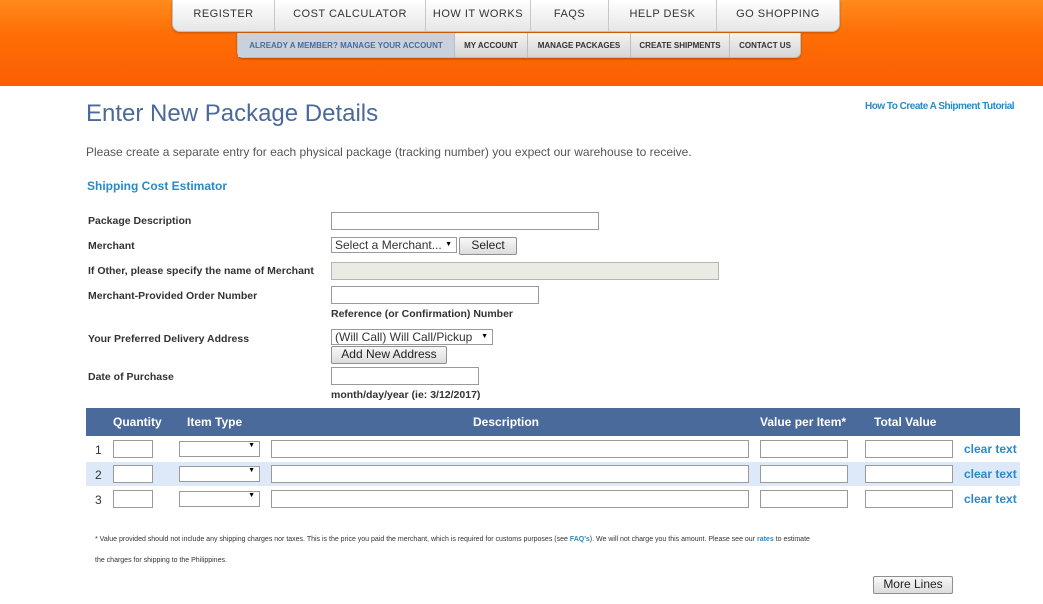 This screenshot has height=604, width=1043. What do you see at coordinates (140, 221) in the screenshot?
I see `package-description-label: Package Description` at bounding box center [140, 221].